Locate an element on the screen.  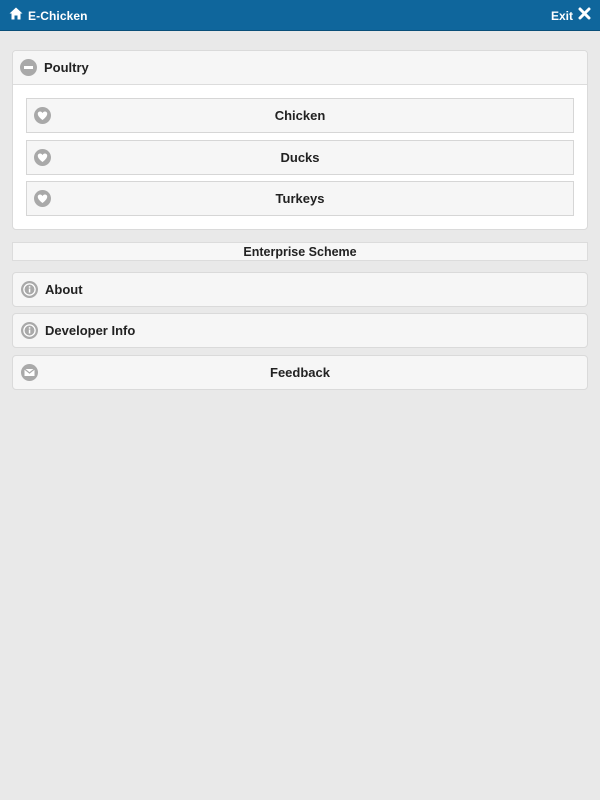
about-button: About is located at coordinates (300, 289).